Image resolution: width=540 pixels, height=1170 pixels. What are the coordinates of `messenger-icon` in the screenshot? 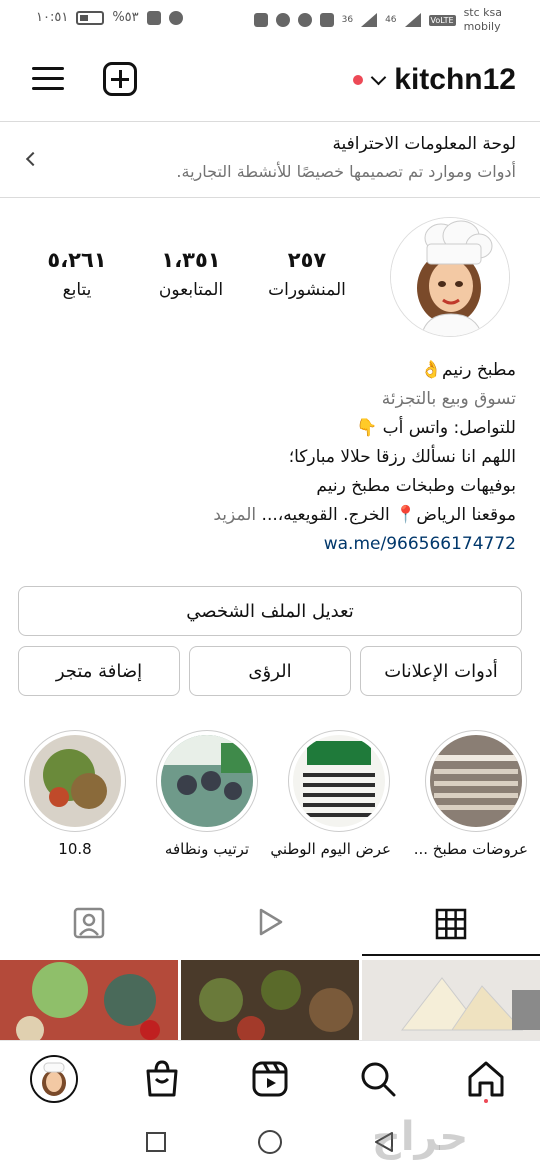 It's located at (304, 20).